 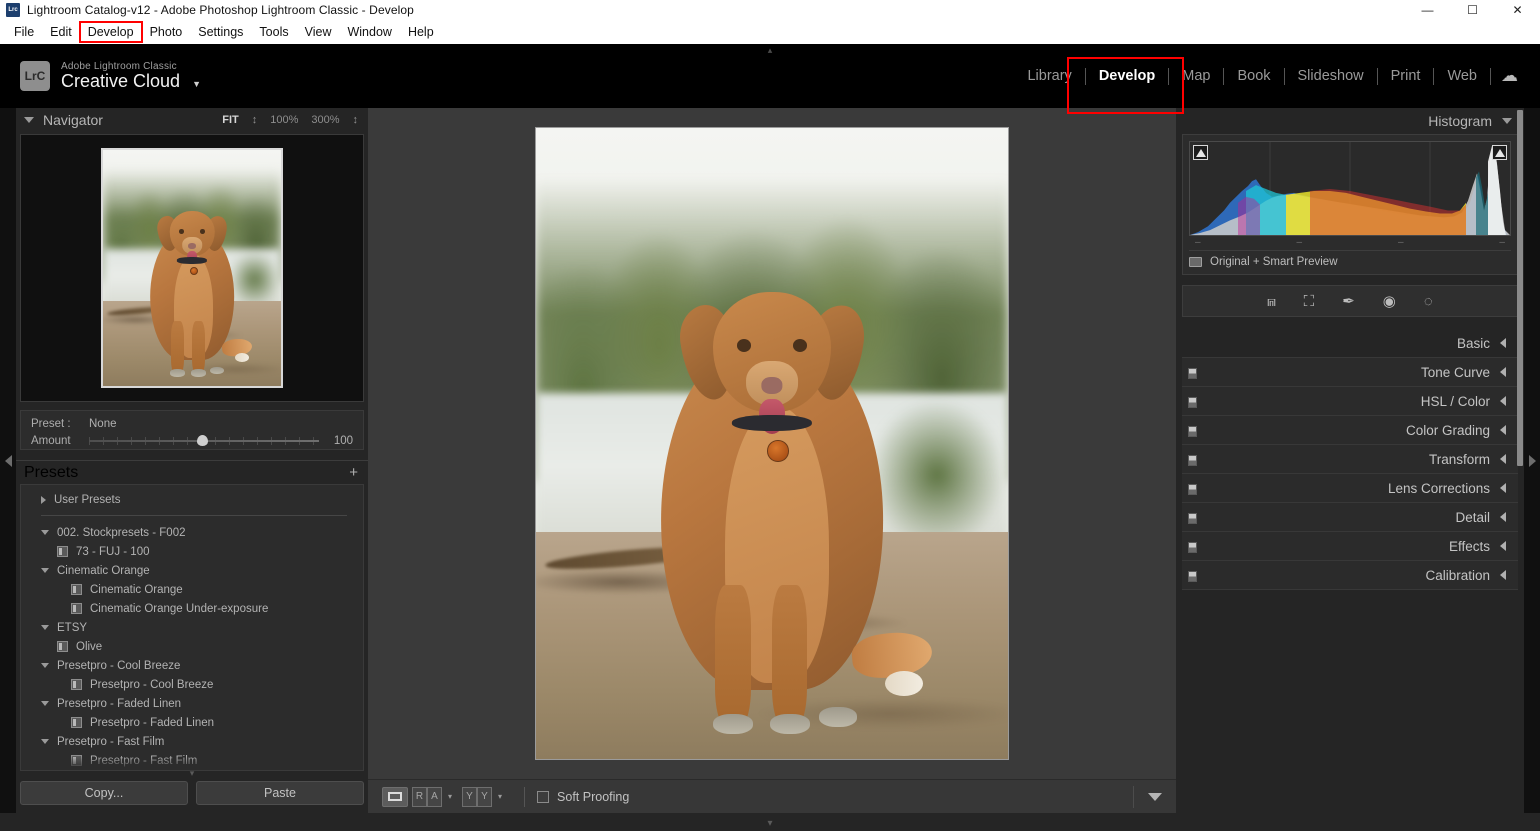 I want to click on scrollbar-thumb, so click(x=1520, y=288).